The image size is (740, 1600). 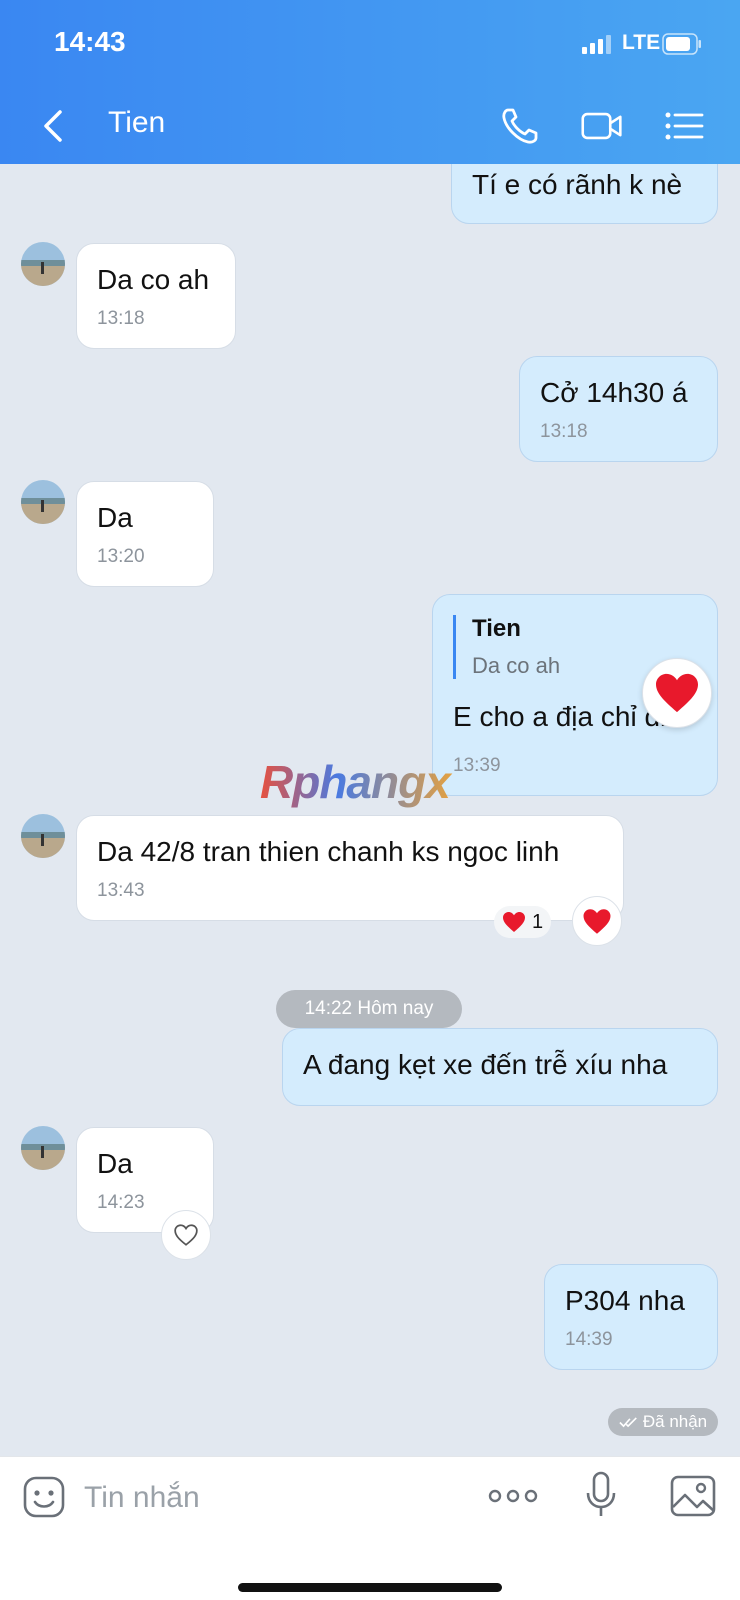 I want to click on message-bubble-outgoing: Cở 14h30 á 13:18, so click(x=618, y=409).